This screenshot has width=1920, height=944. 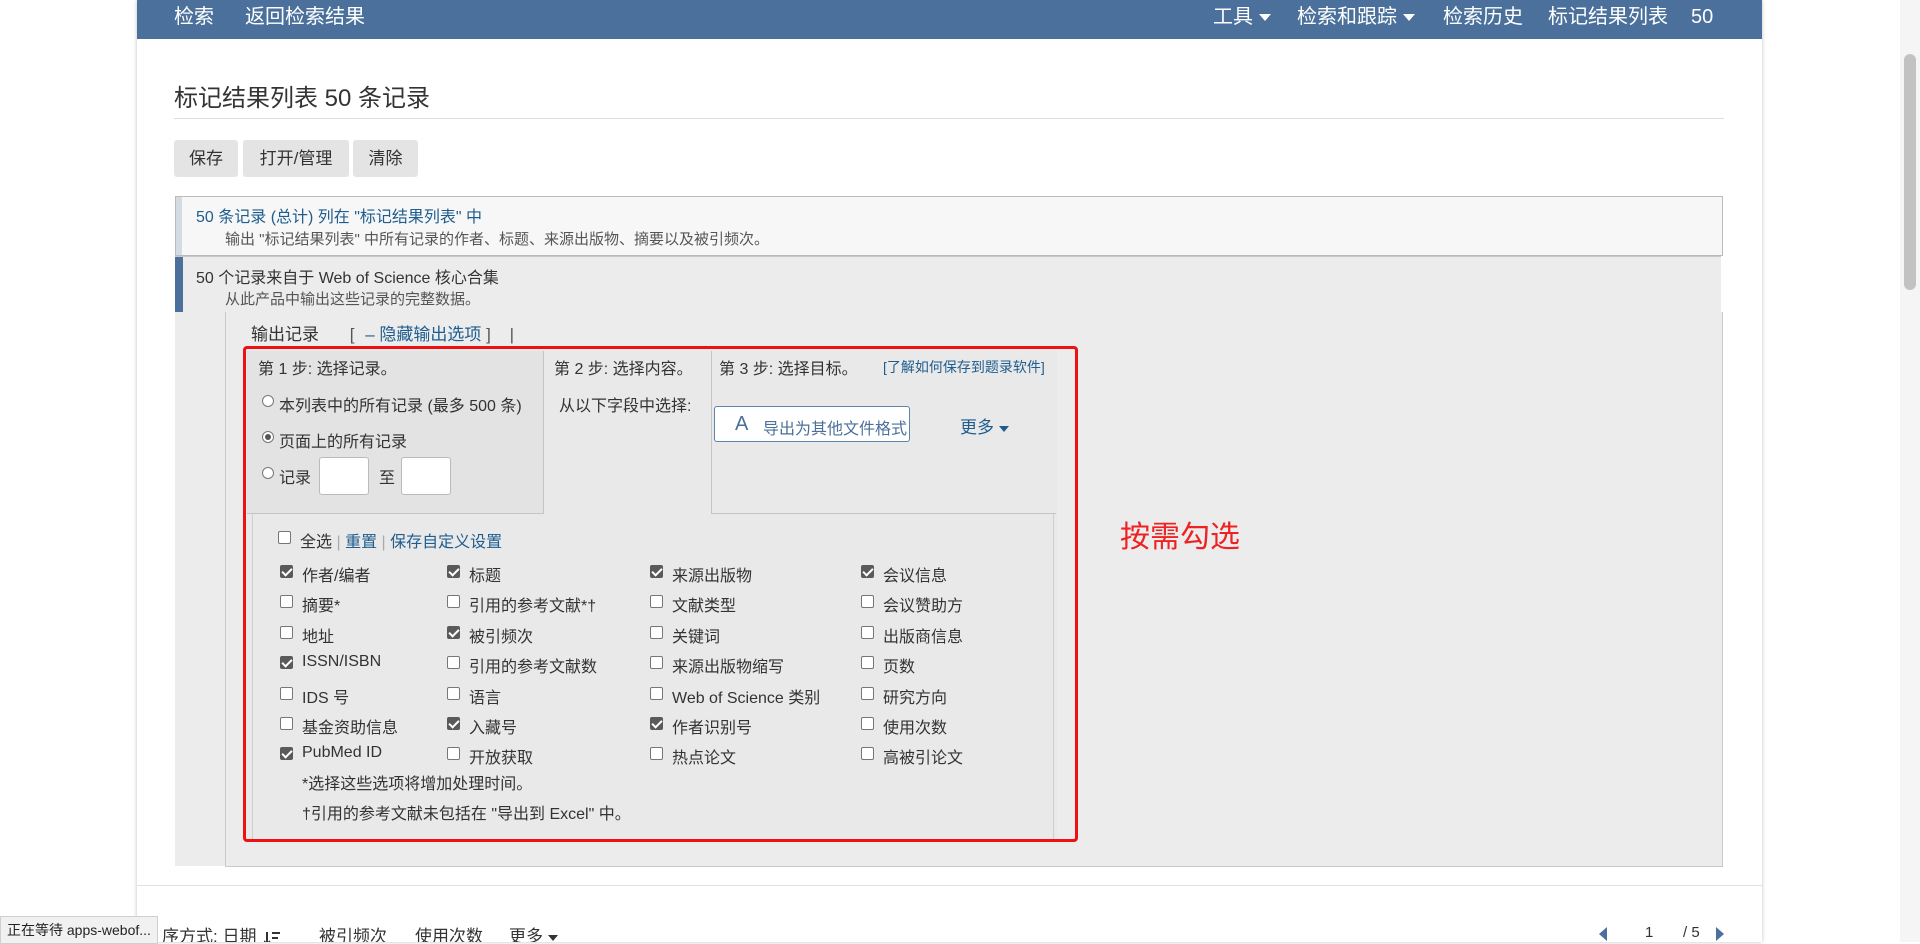 What do you see at coordinates (206, 158) in the screenshot?
I see `save-button: 保存` at bounding box center [206, 158].